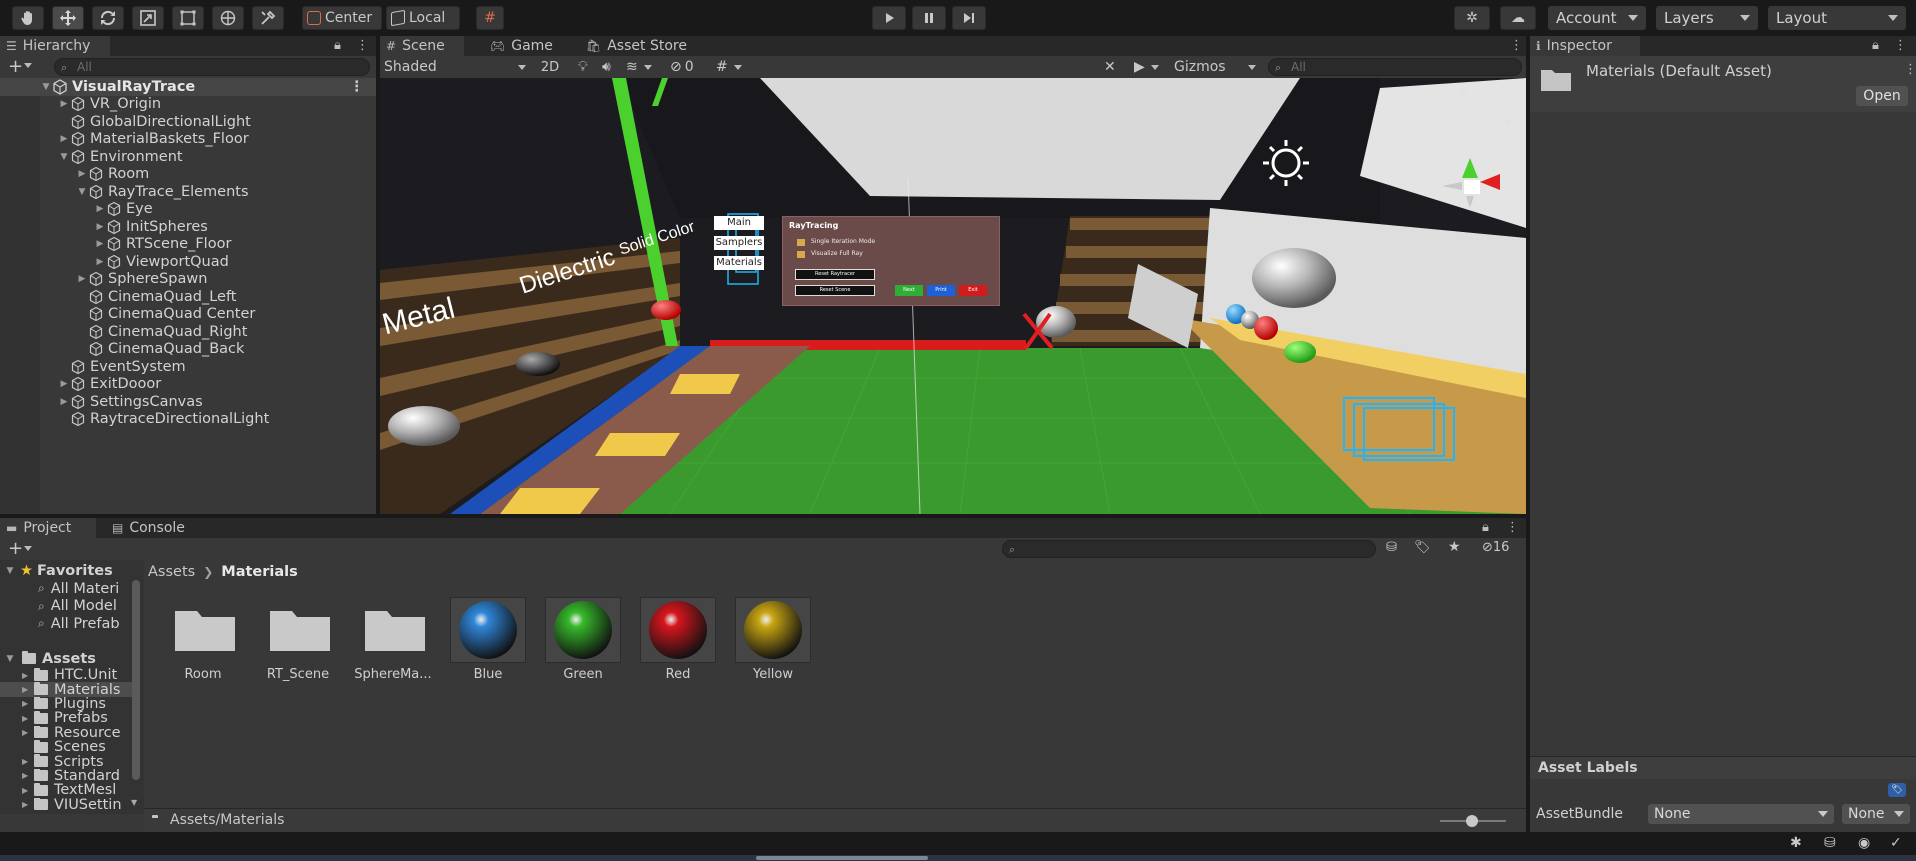 The height and width of the screenshot is (861, 1916). I want to click on hierarchy-item: ▶ InitSpheres, so click(188, 227).